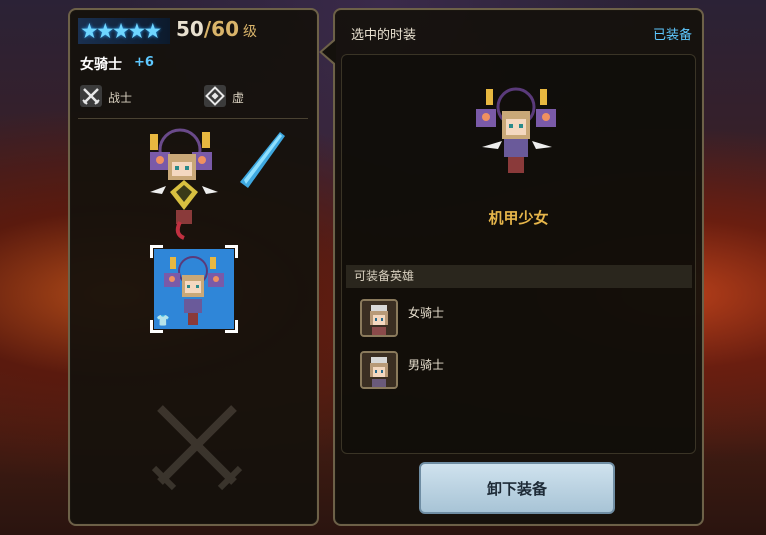 Image resolution: width=766 pixels, height=535 pixels. Describe the element at coordinates (329, 52) in the screenshot. I see `panel-pointer-inner` at that location.